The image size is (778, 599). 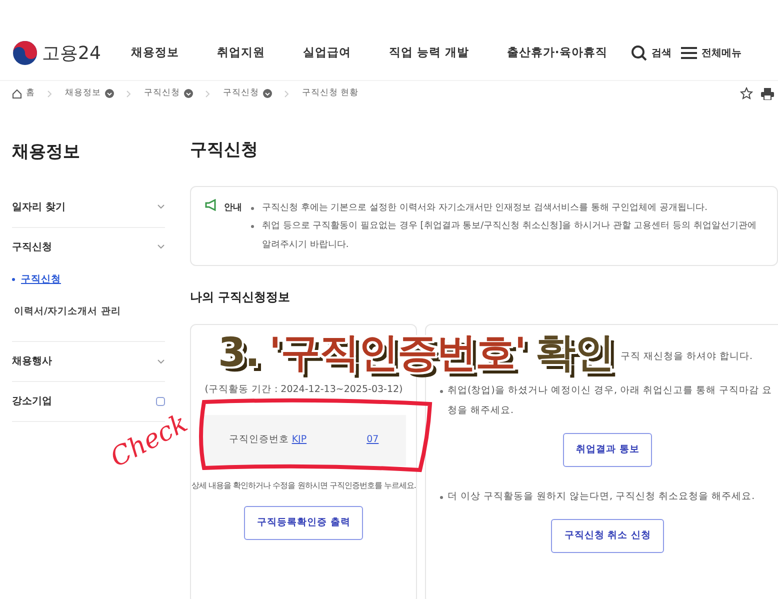 What do you see at coordinates (326, 53) in the screenshot?
I see `nav-link: 실업급여` at bounding box center [326, 53].